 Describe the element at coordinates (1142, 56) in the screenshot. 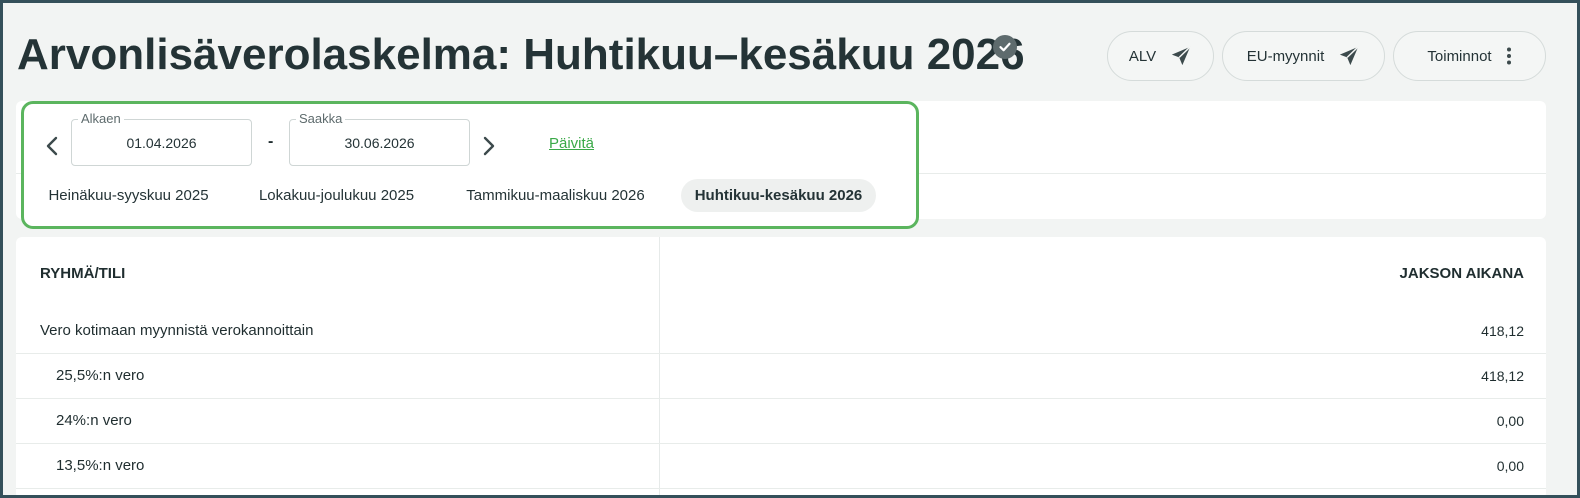

I see `alv-button-label: ALV` at that location.